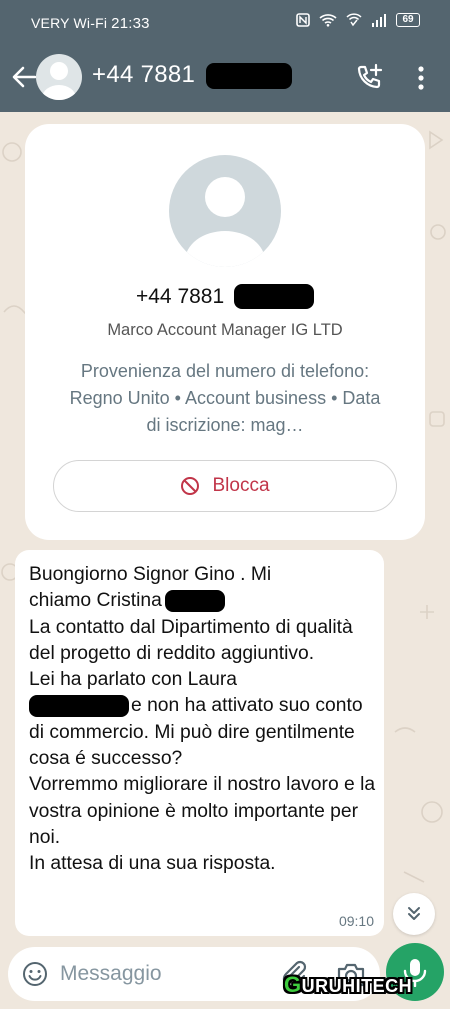 This screenshot has width=450, height=1009. I want to click on message-line-part: chiamo Cristina, so click(95, 601).